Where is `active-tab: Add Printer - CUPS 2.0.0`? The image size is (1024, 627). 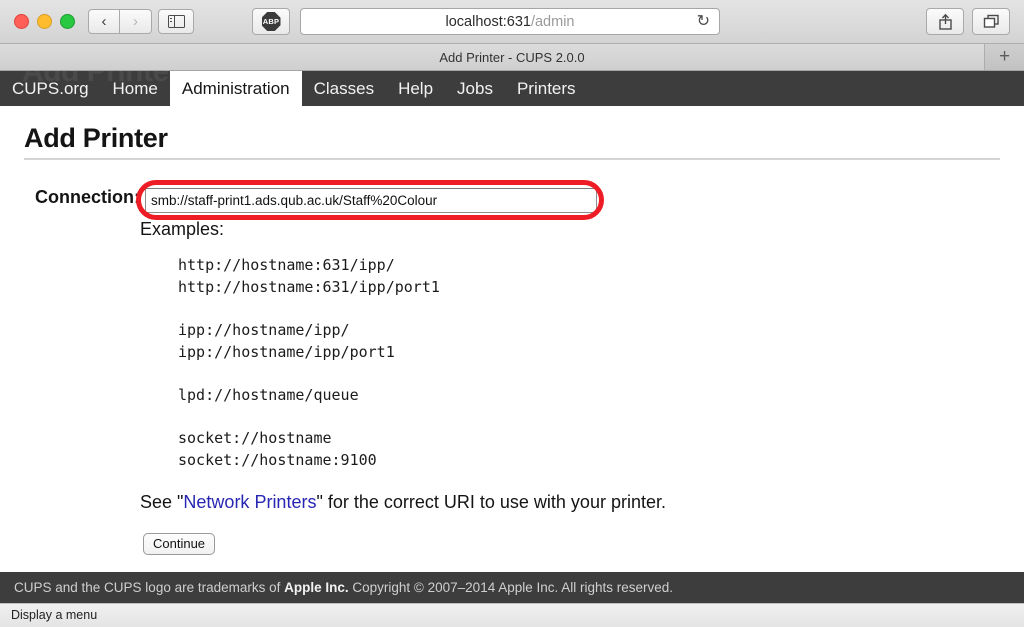
active-tab: Add Printer - CUPS 2.0.0 is located at coordinates (512, 57).